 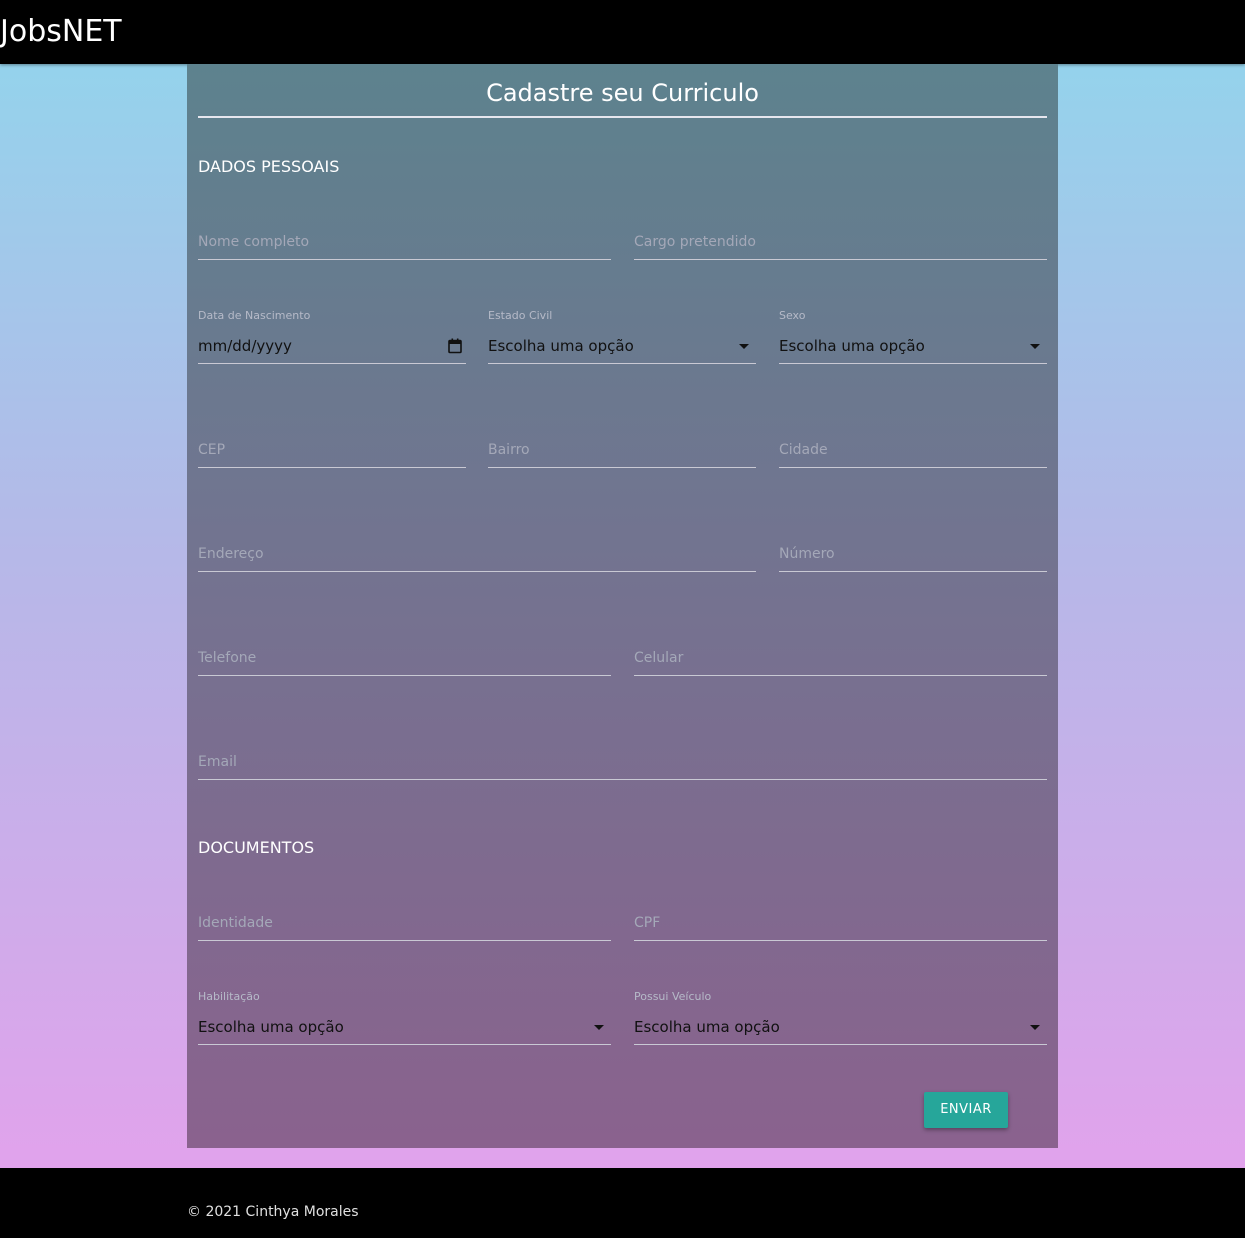 What do you see at coordinates (792, 315) in the screenshot?
I see `sexo-label: Sexo` at bounding box center [792, 315].